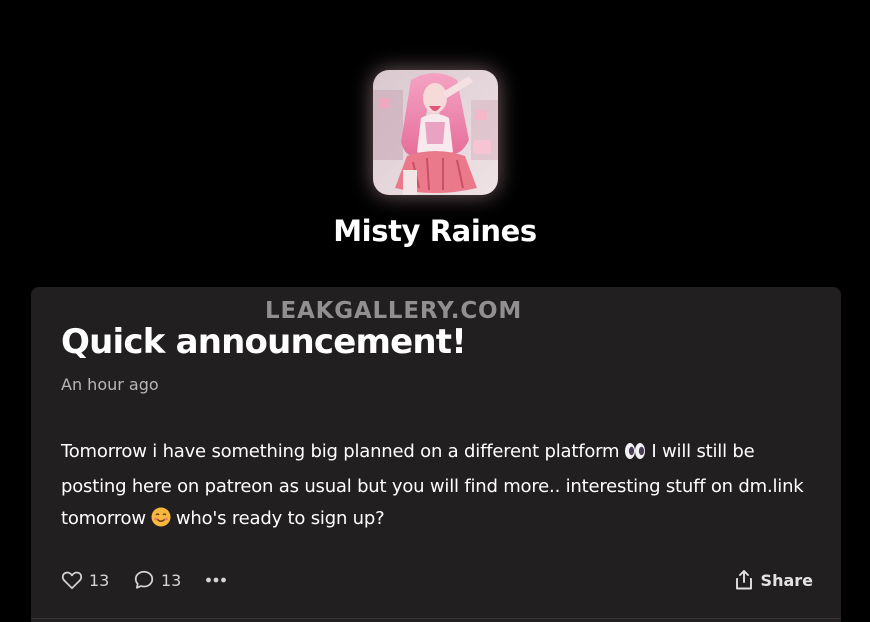 This screenshot has height=622, width=870. Describe the element at coordinates (85, 580) in the screenshot. I see `like-button: 13` at that location.